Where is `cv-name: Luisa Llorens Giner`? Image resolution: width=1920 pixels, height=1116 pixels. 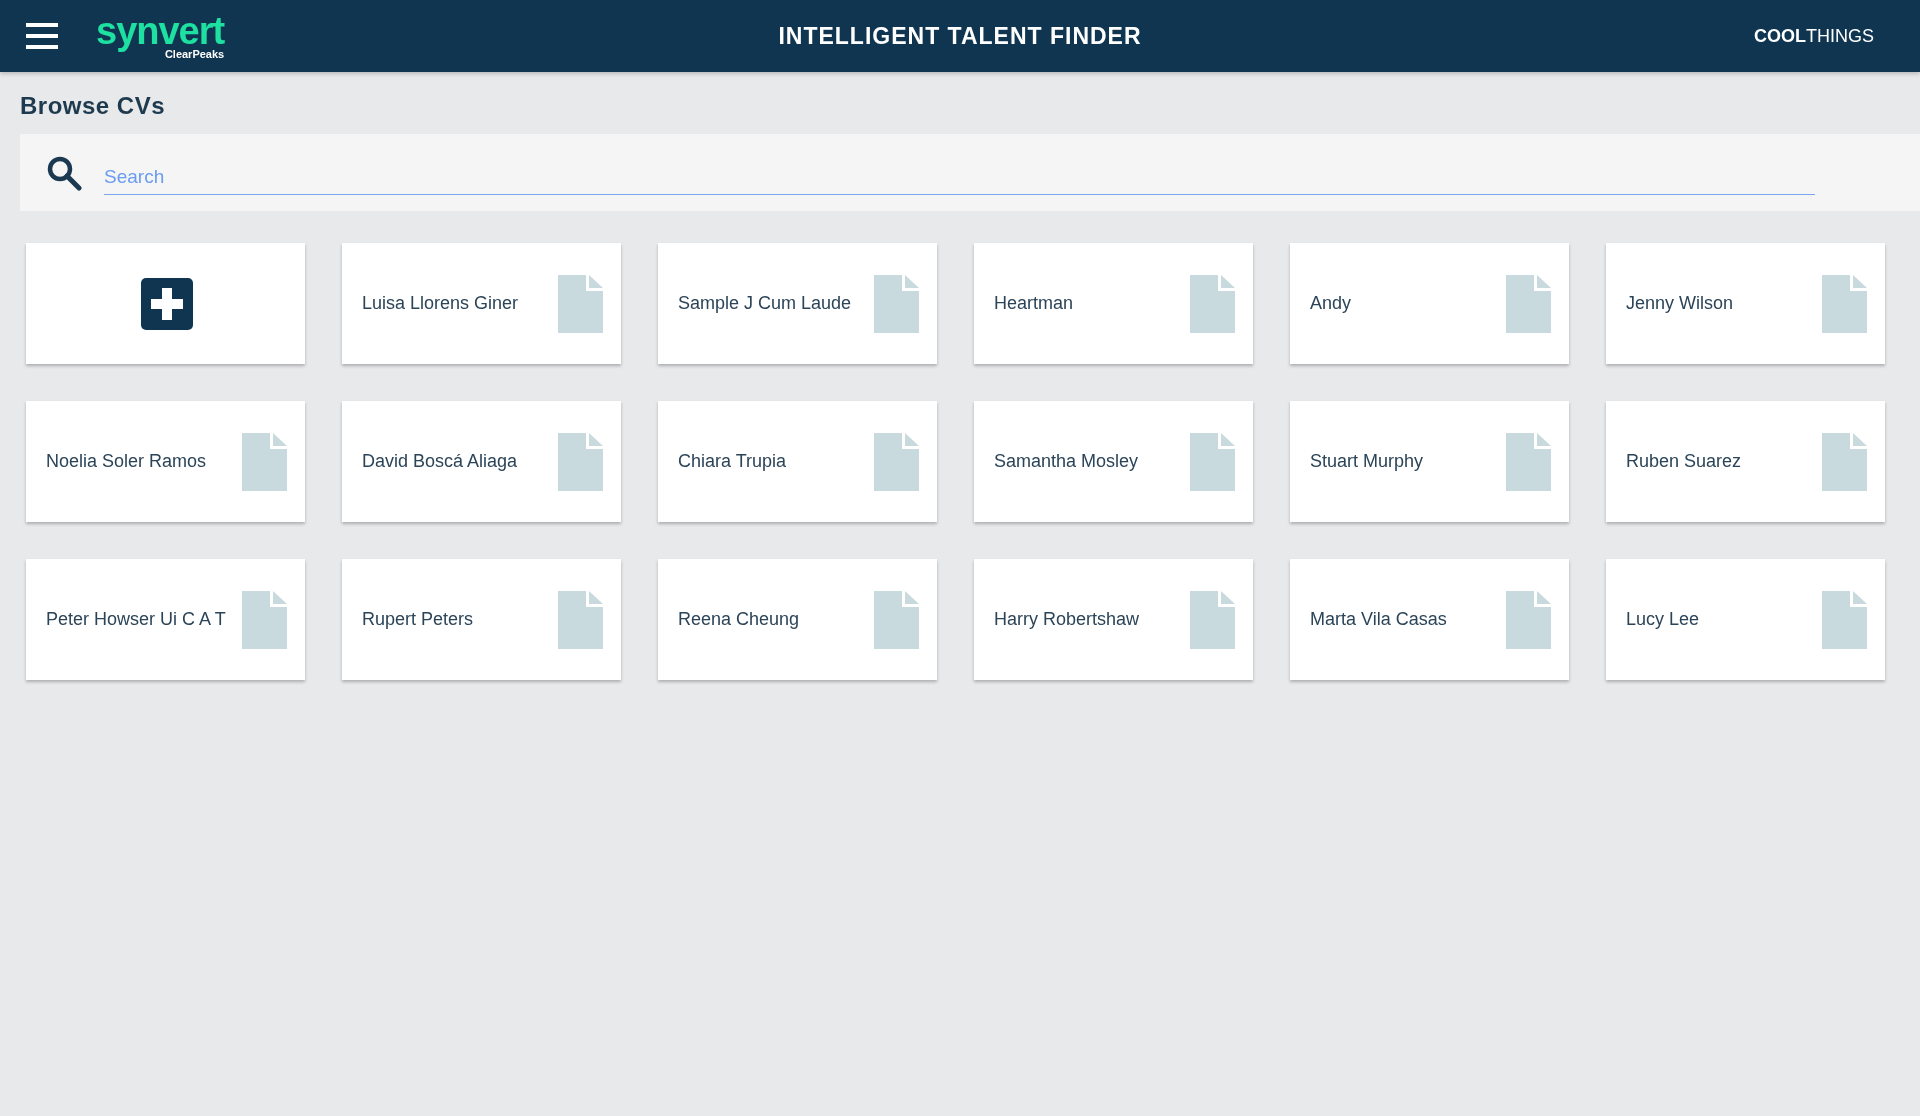
cv-name: Luisa Llorens Giner is located at coordinates (441, 303).